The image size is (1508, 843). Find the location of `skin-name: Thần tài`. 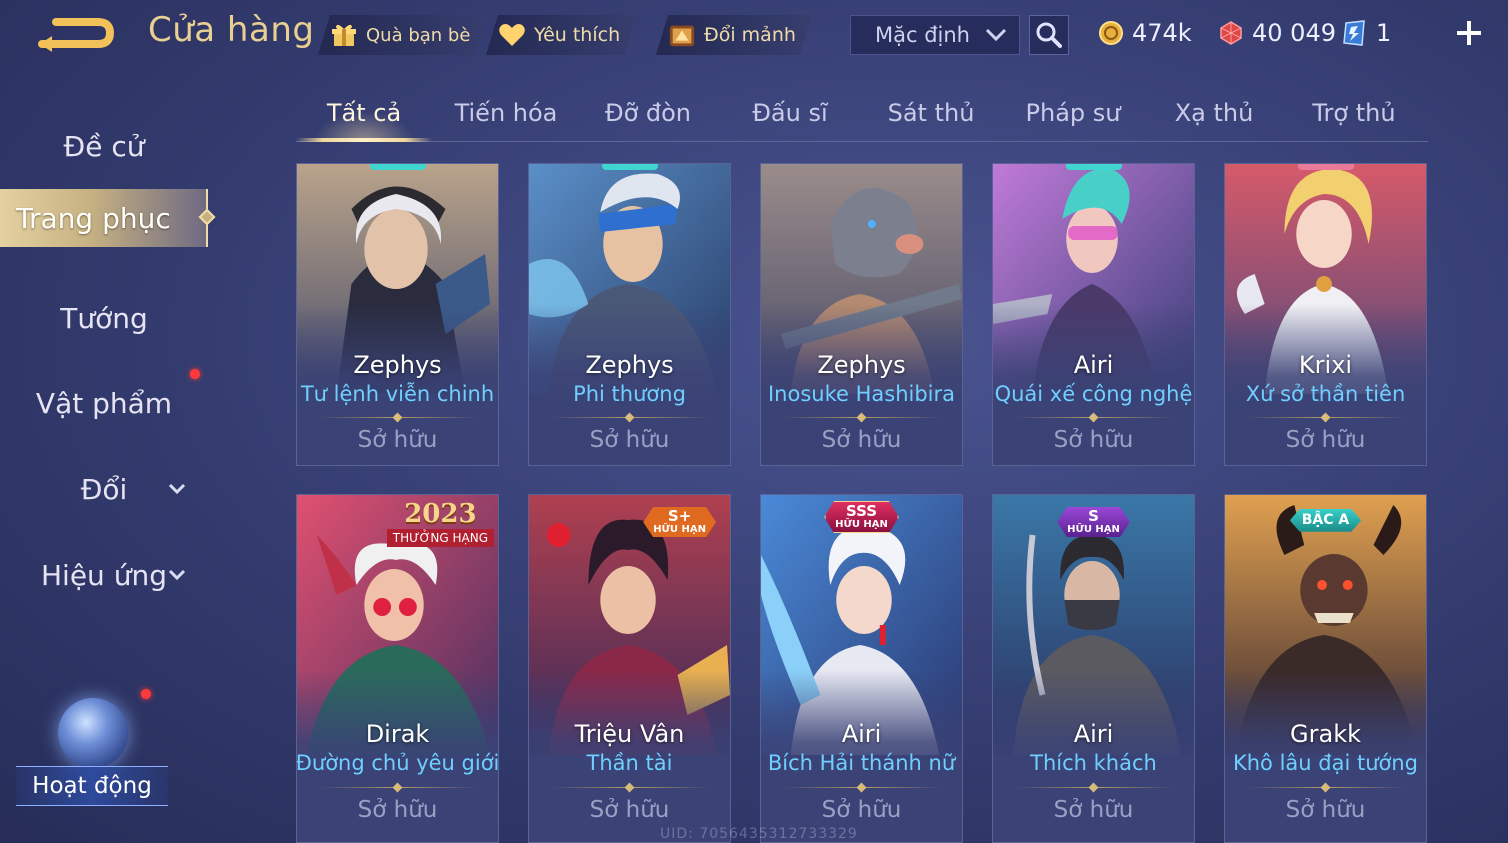

skin-name: Thần tài is located at coordinates (629, 763).